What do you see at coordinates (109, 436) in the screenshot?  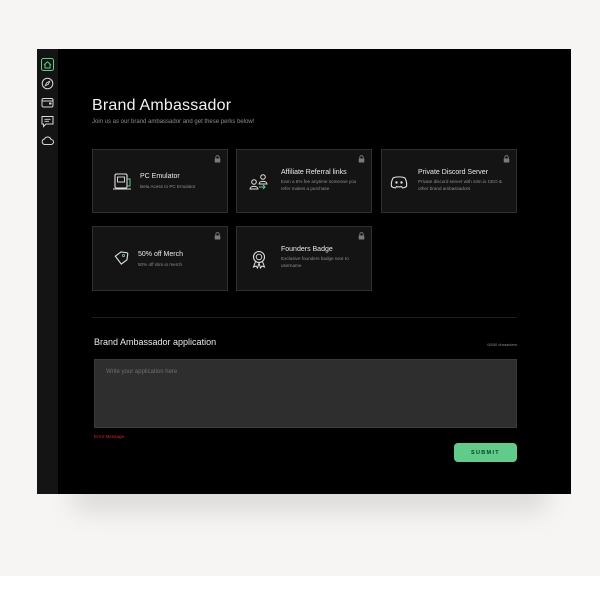 I see `error-message: Error Message` at bounding box center [109, 436].